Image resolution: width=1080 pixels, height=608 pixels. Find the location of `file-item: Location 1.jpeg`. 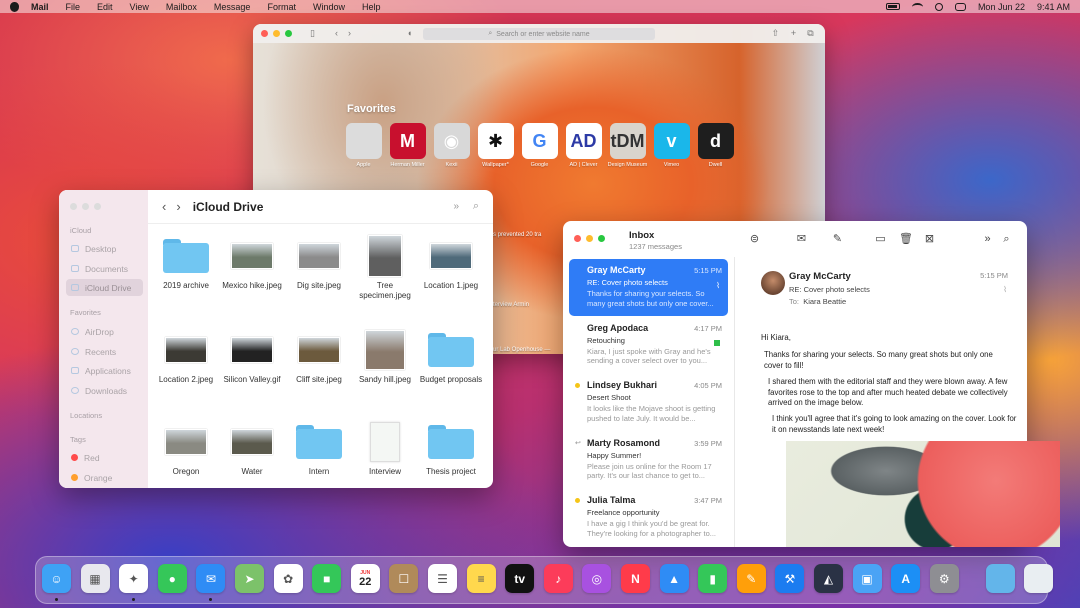

file-item: Location 1.jpeg is located at coordinates (451, 262).